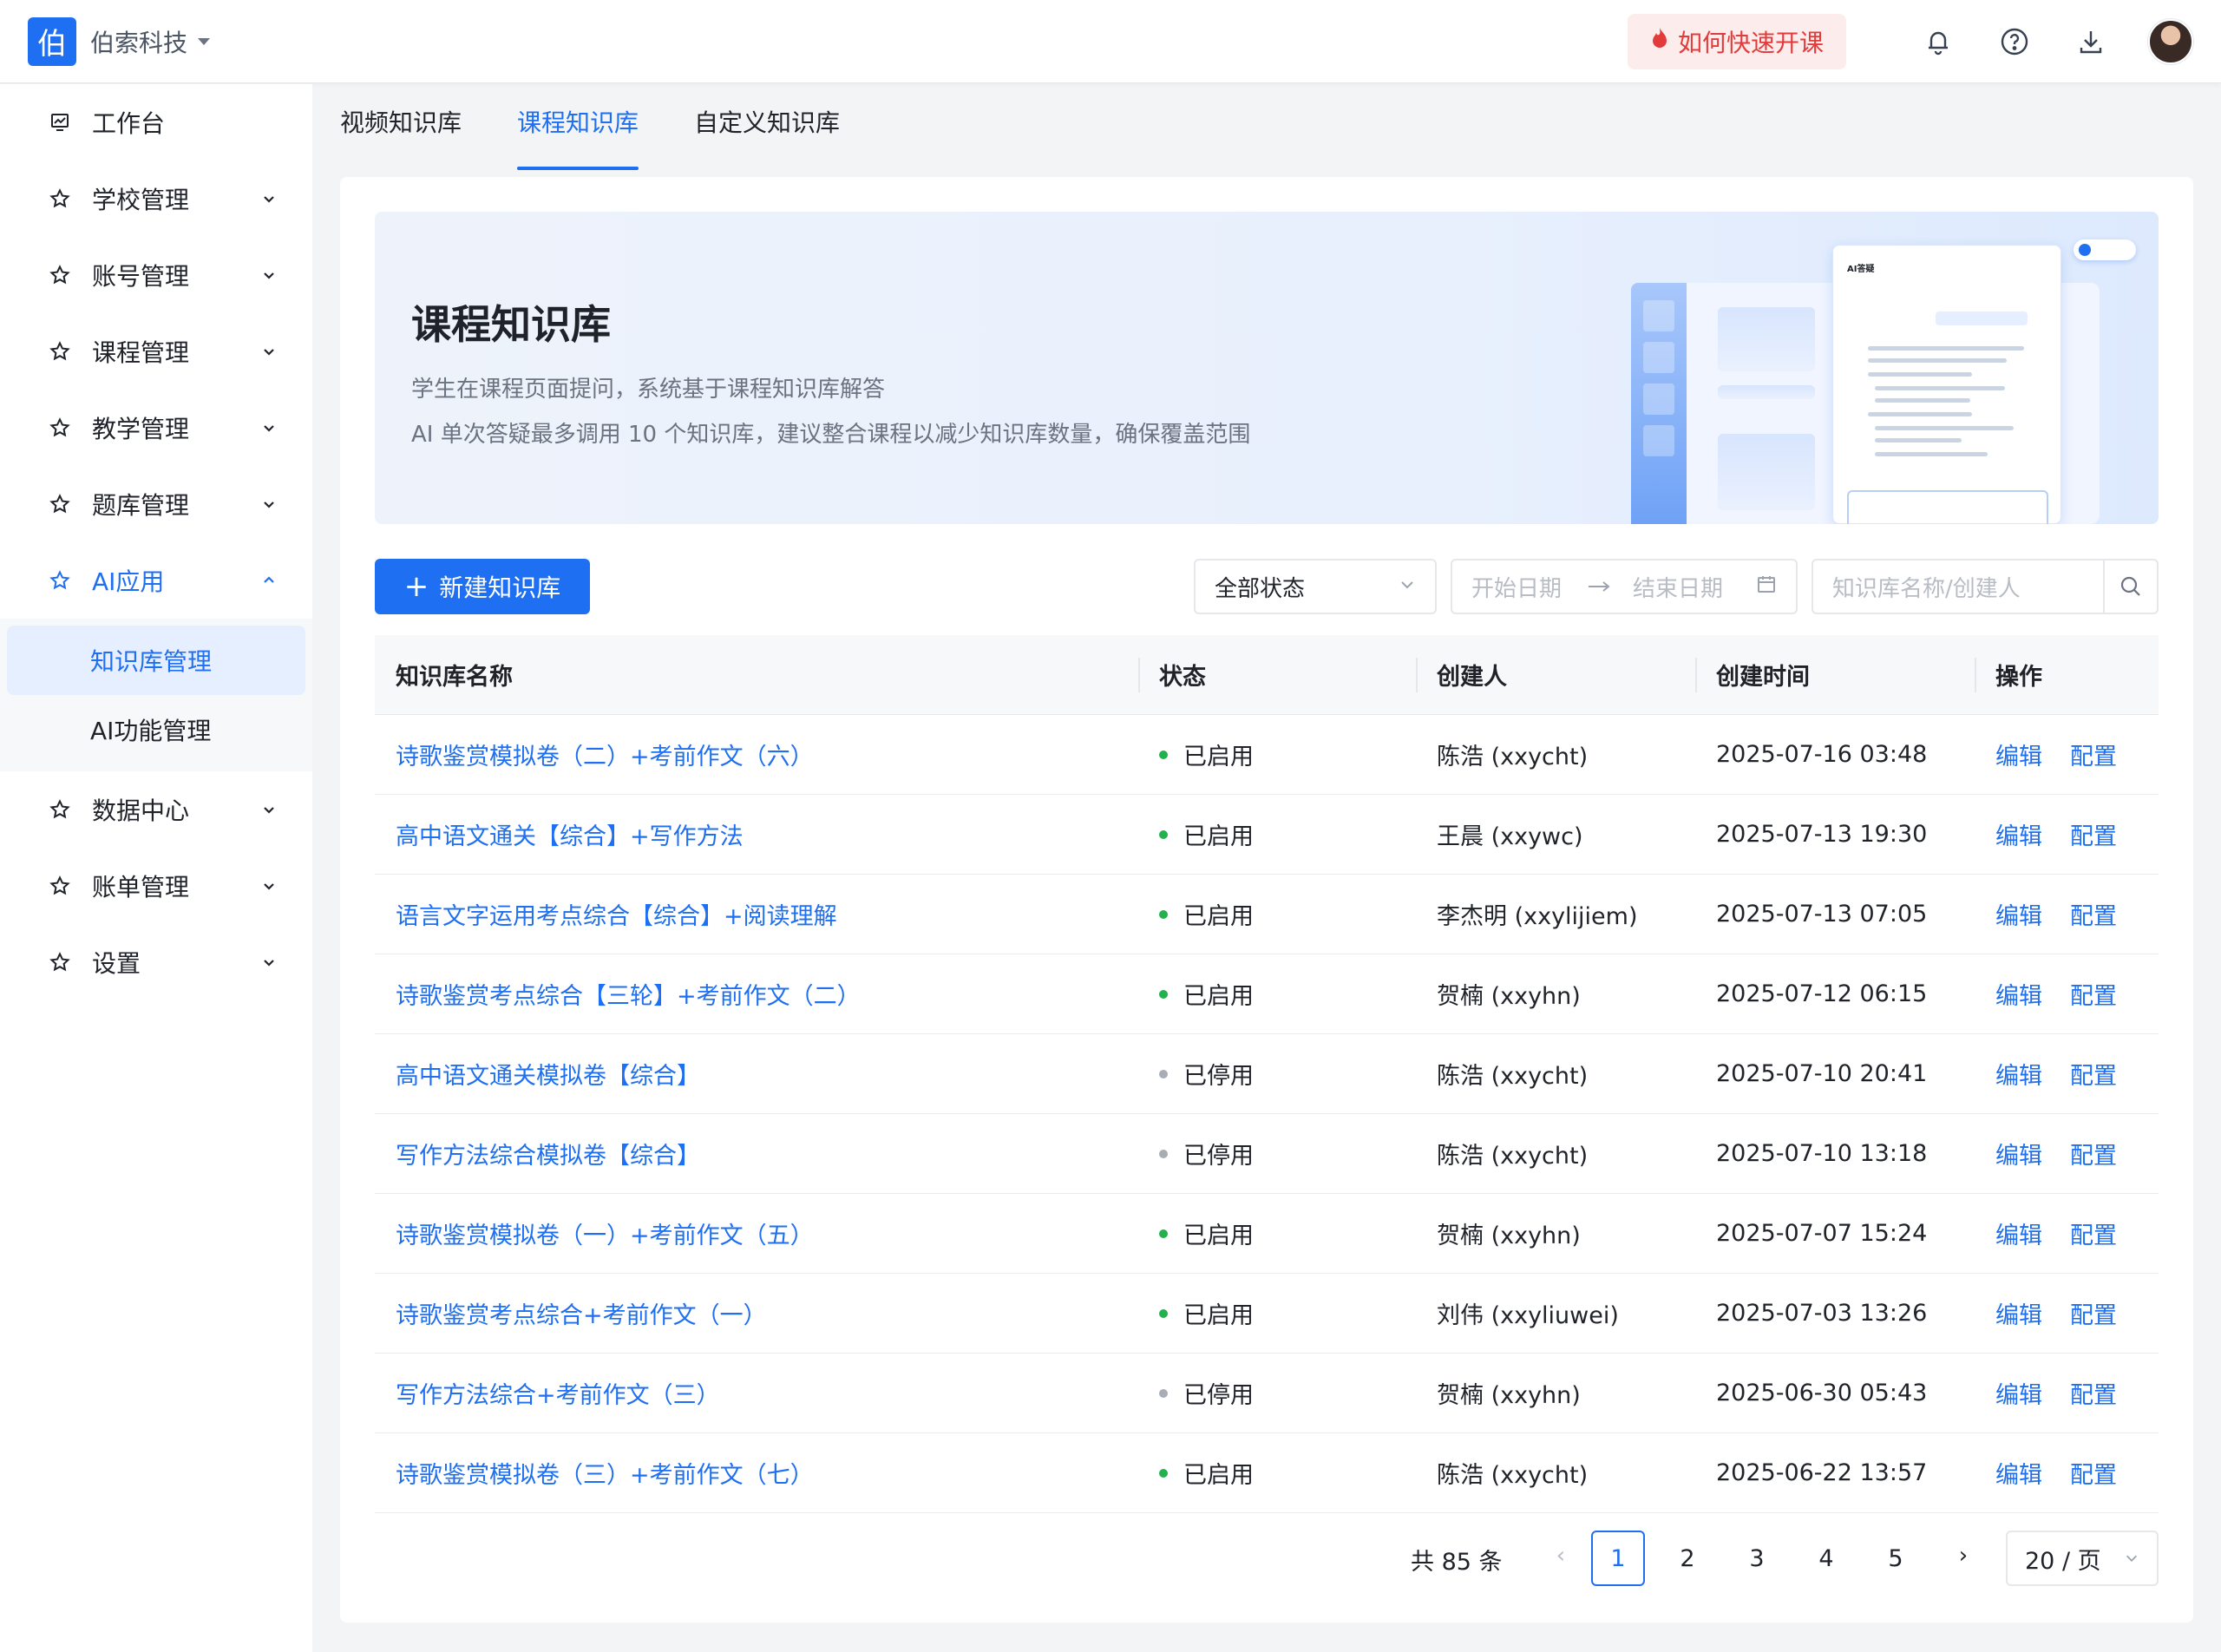 Image resolution: width=2221 pixels, height=1652 pixels. I want to click on page-number: 2, so click(1687, 1558).